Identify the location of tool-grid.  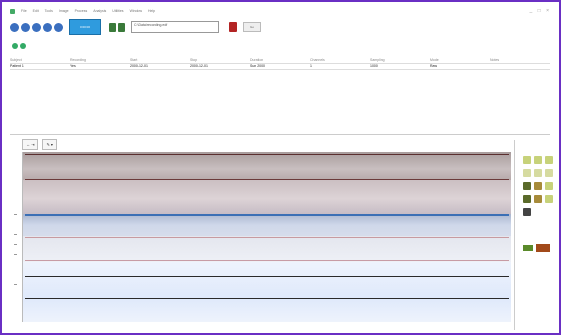
(538, 187).